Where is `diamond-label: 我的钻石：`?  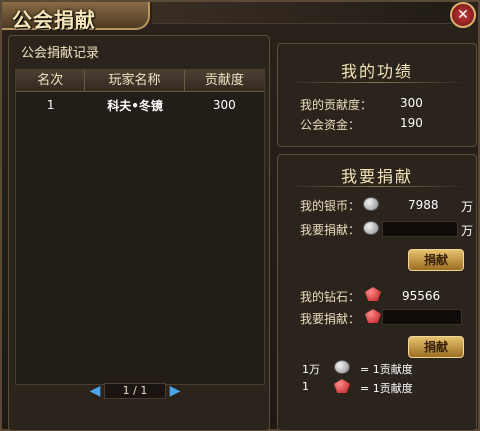 diamond-label: 我的钻石： is located at coordinates (330, 297).